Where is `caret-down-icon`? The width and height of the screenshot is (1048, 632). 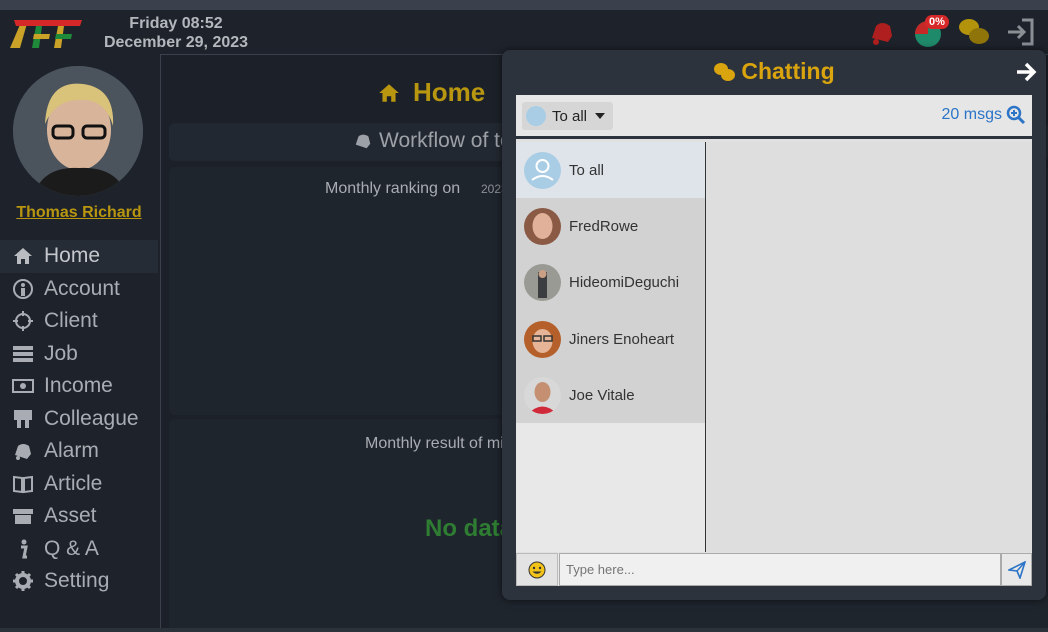
caret-down-icon is located at coordinates (600, 116).